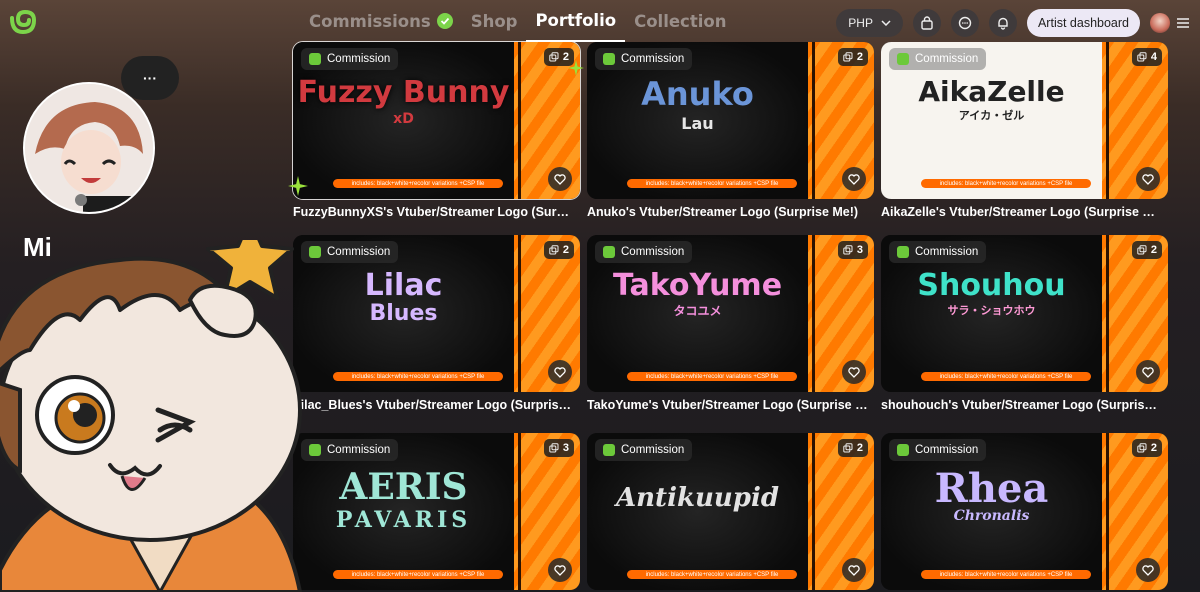 The width and height of the screenshot is (1200, 592). What do you see at coordinates (444, 21) in the screenshot?
I see `verified-check-icon` at bounding box center [444, 21].